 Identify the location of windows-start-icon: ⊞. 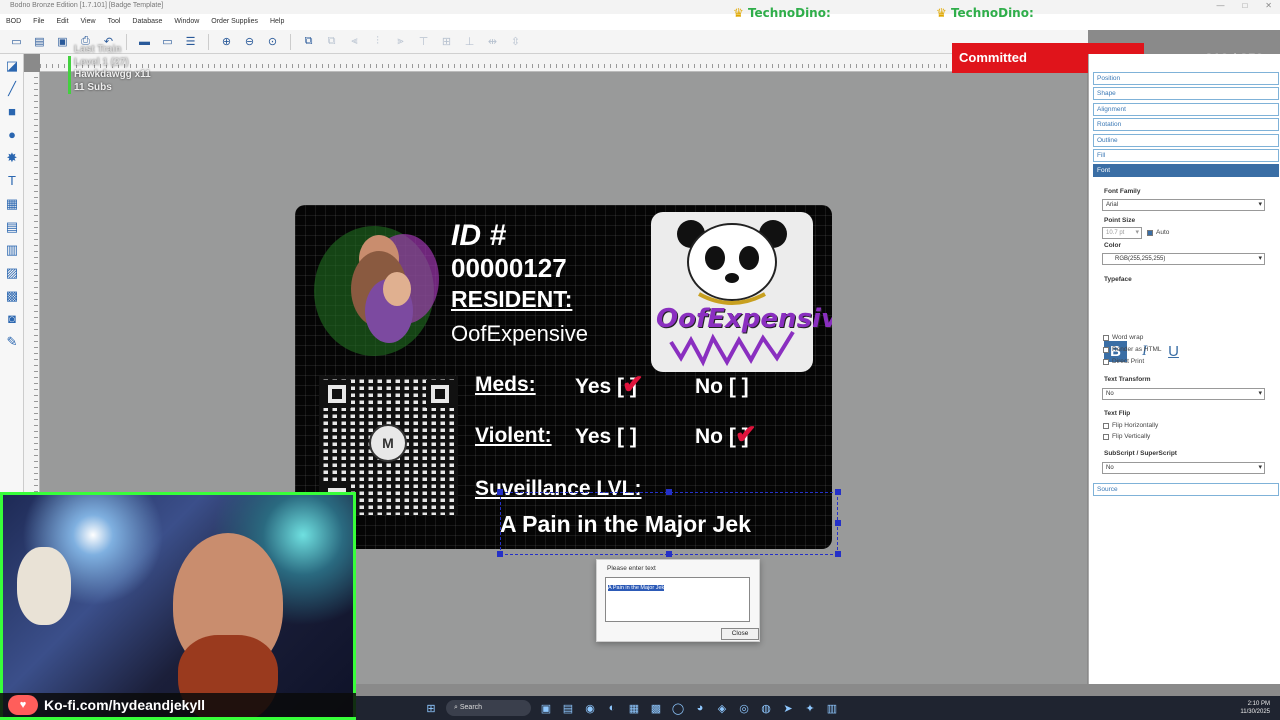
(431, 708).